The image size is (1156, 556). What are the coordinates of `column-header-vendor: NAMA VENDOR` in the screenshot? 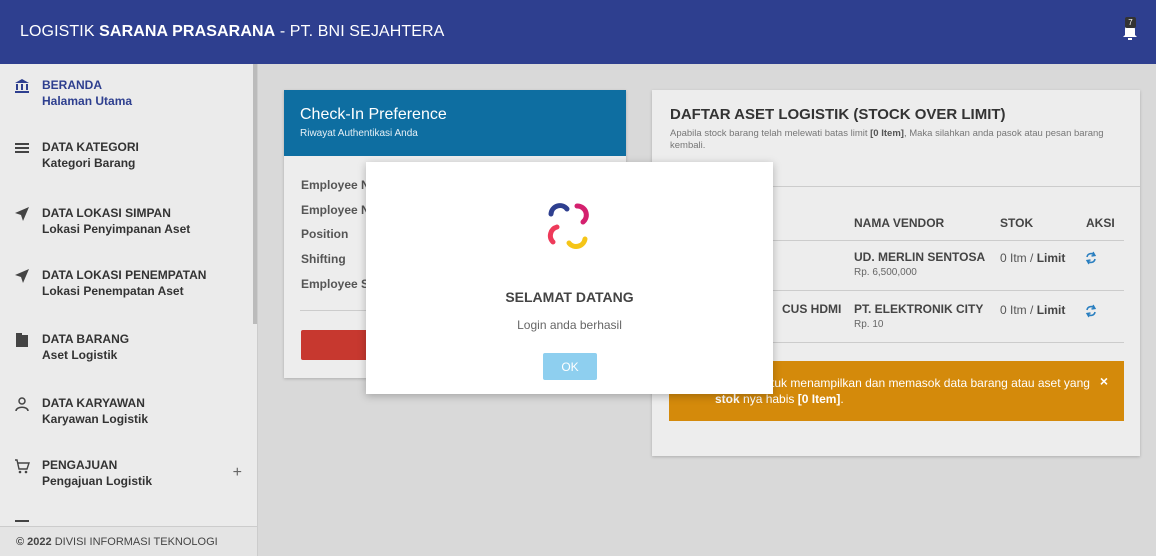 It's located at (899, 223).